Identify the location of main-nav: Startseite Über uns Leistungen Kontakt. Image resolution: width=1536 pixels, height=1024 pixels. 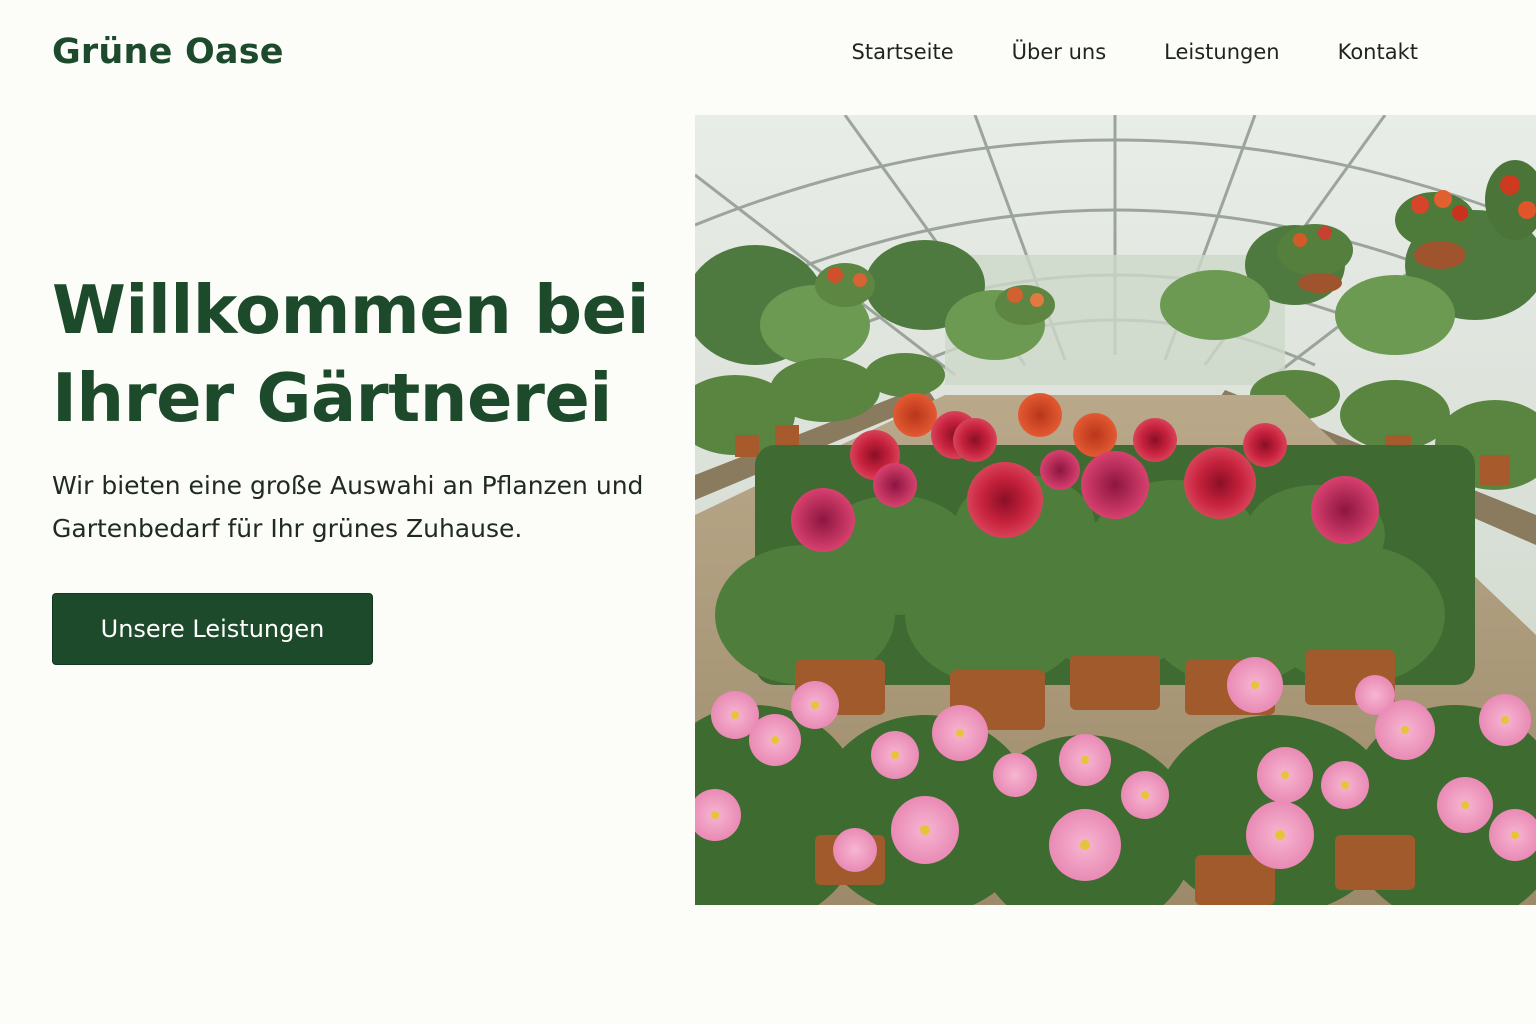
(1135, 52).